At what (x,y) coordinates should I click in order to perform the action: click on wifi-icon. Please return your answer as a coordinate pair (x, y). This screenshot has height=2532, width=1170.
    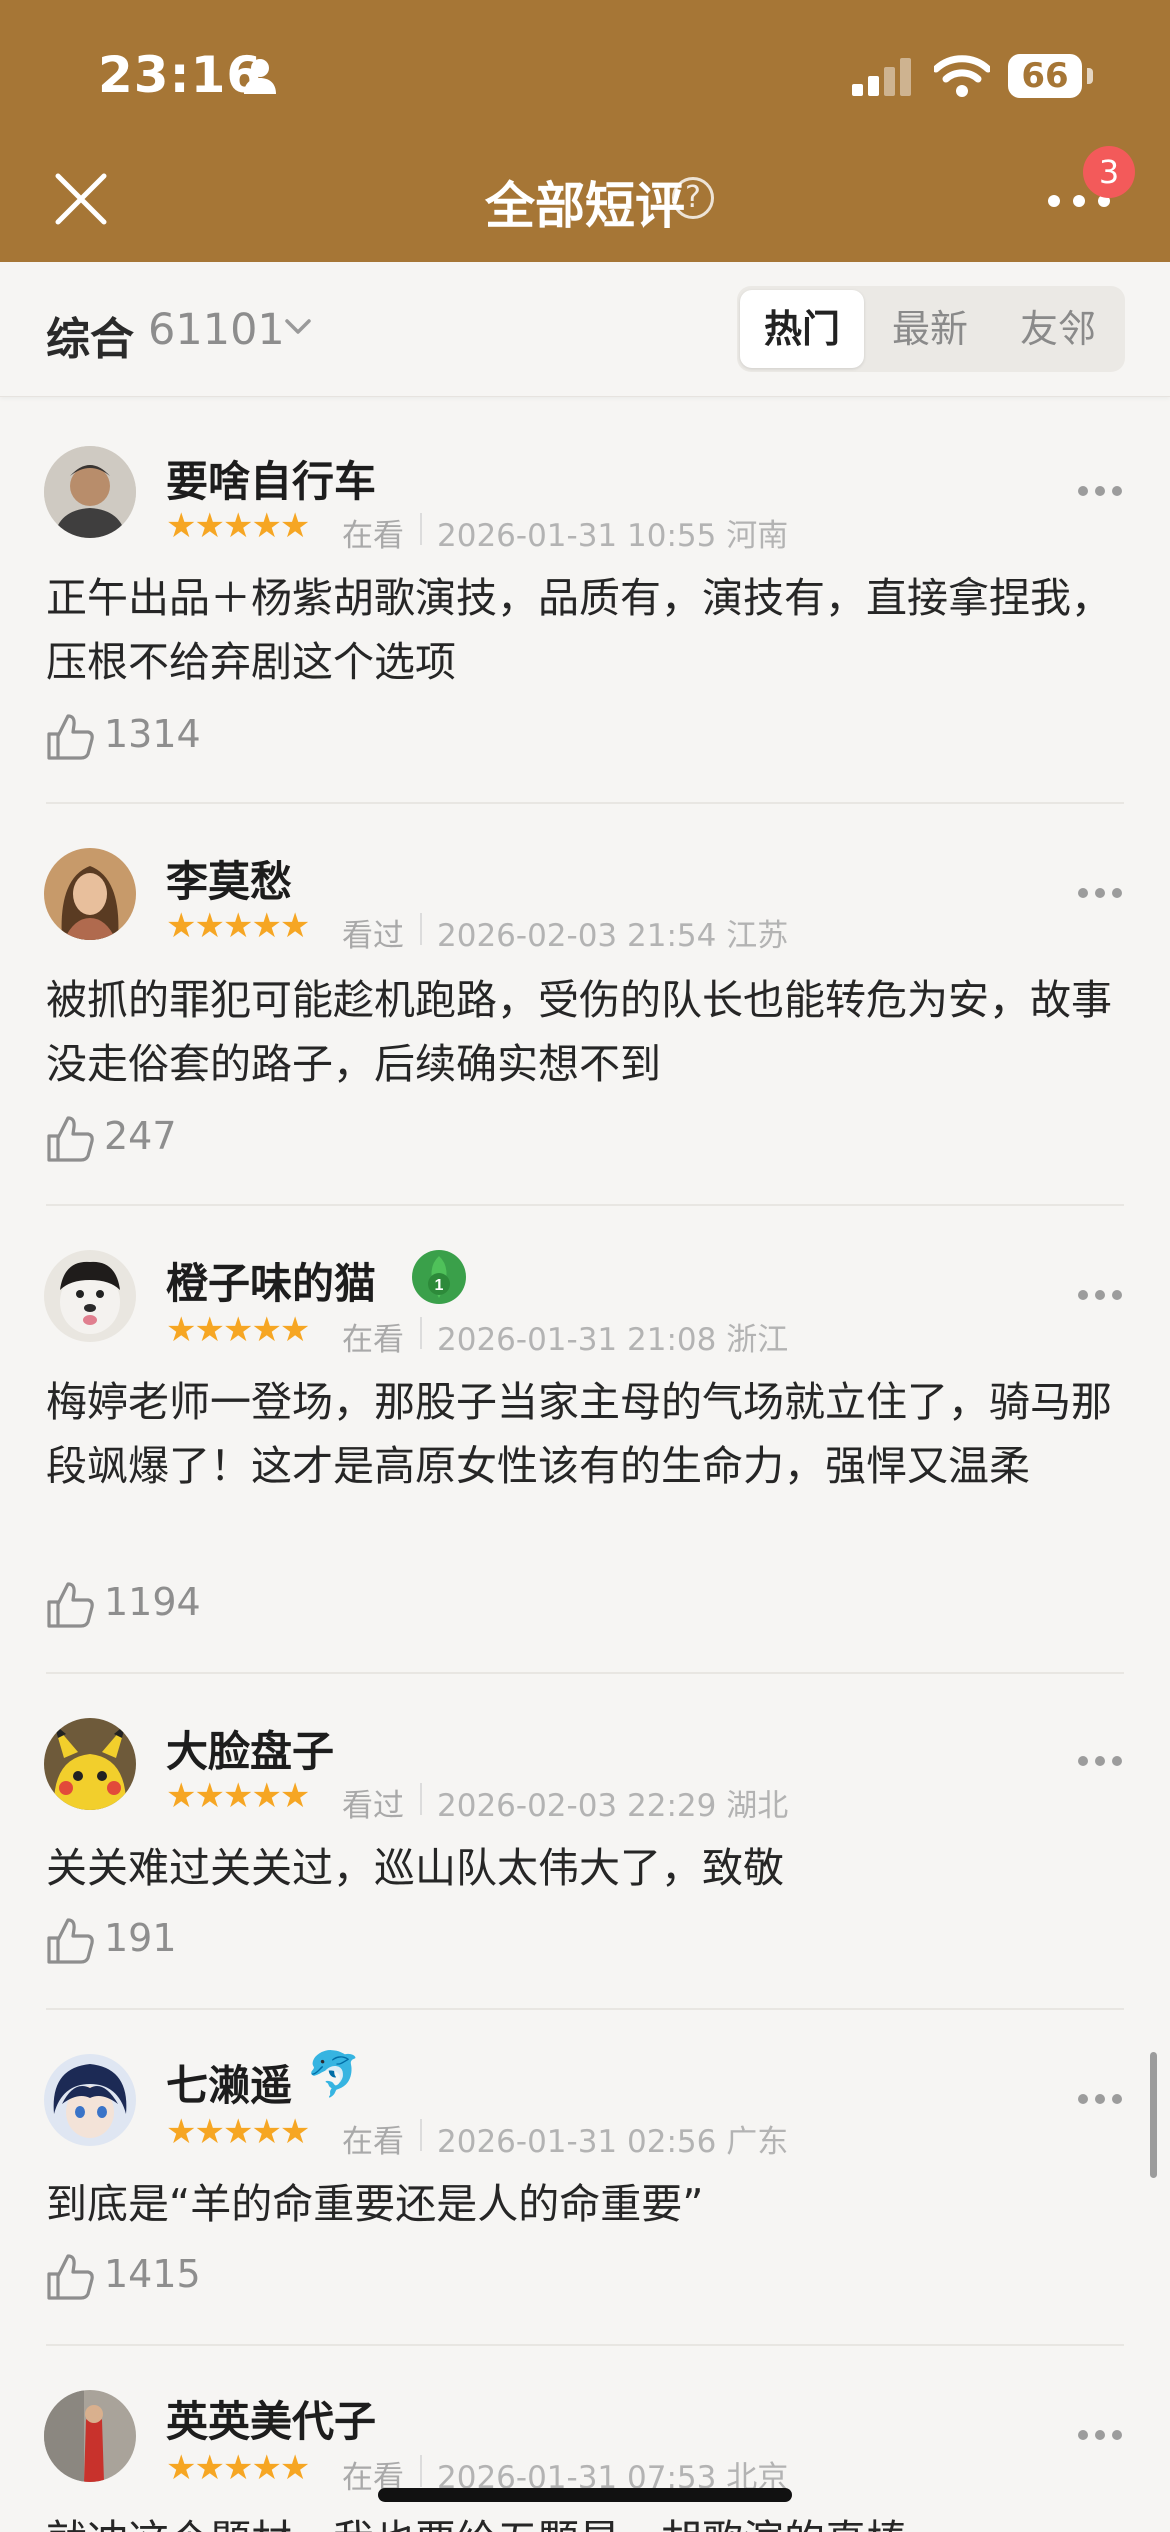
    Looking at the image, I should click on (962, 76).